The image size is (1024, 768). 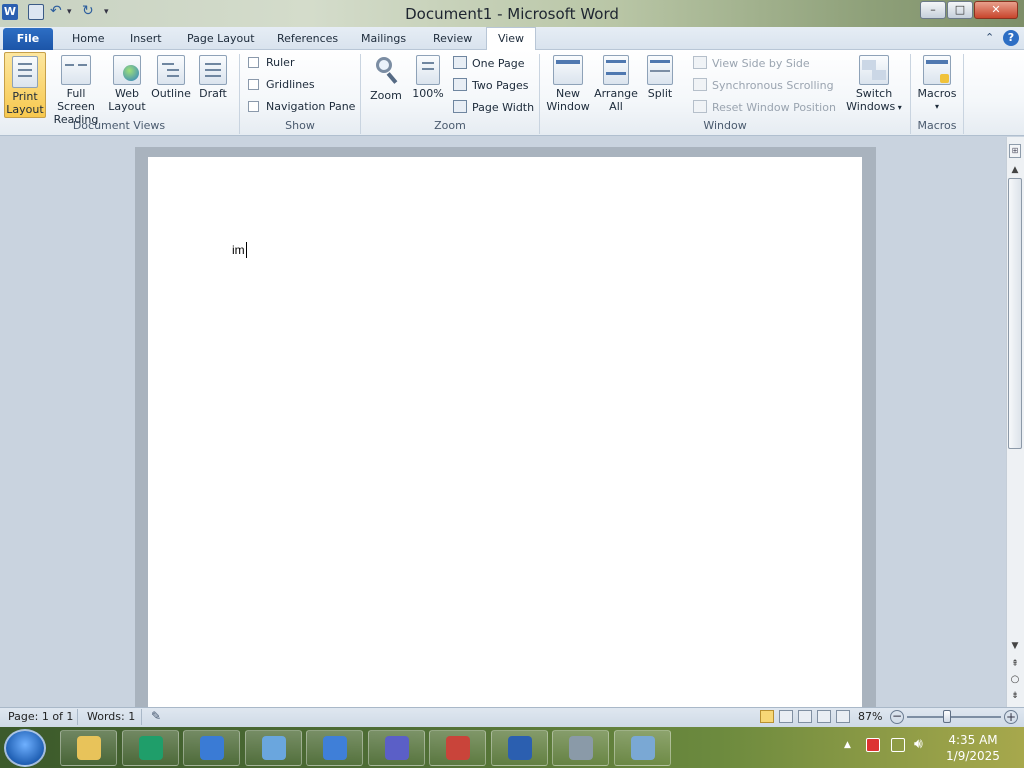 What do you see at coordinates (918, 744) in the screenshot?
I see `volume-icon: 🔊︎` at bounding box center [918, 744].